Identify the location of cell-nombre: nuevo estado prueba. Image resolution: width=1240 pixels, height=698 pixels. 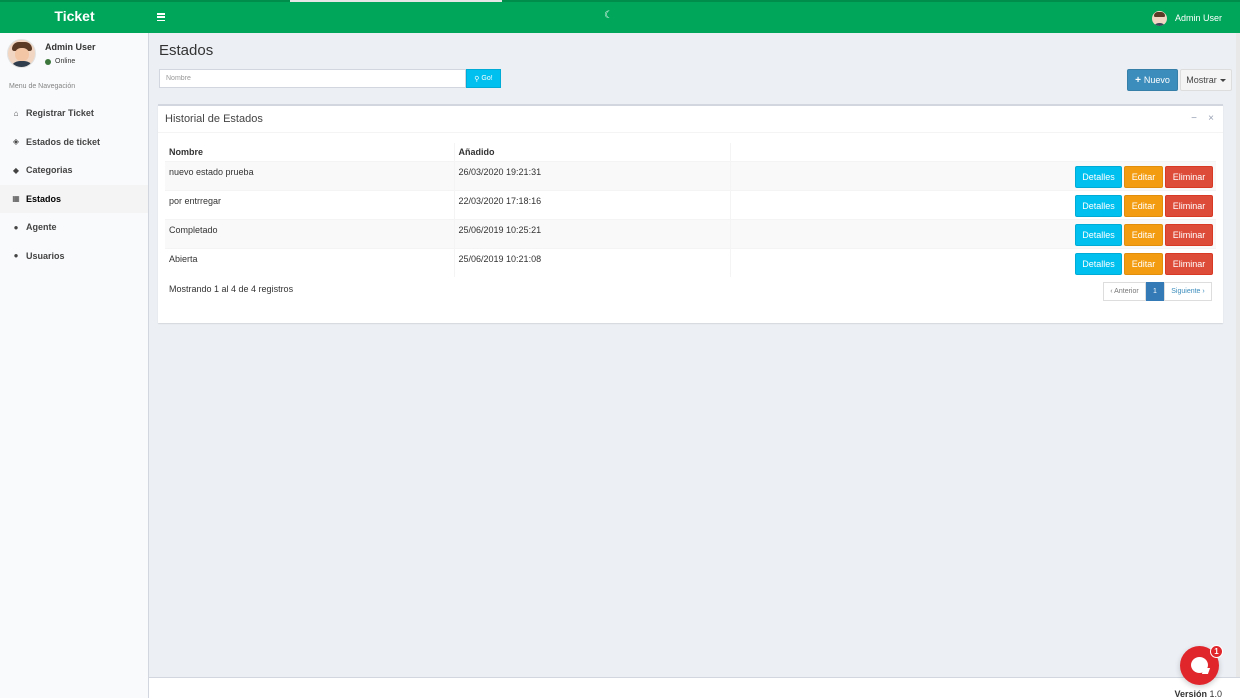
(309, 175).